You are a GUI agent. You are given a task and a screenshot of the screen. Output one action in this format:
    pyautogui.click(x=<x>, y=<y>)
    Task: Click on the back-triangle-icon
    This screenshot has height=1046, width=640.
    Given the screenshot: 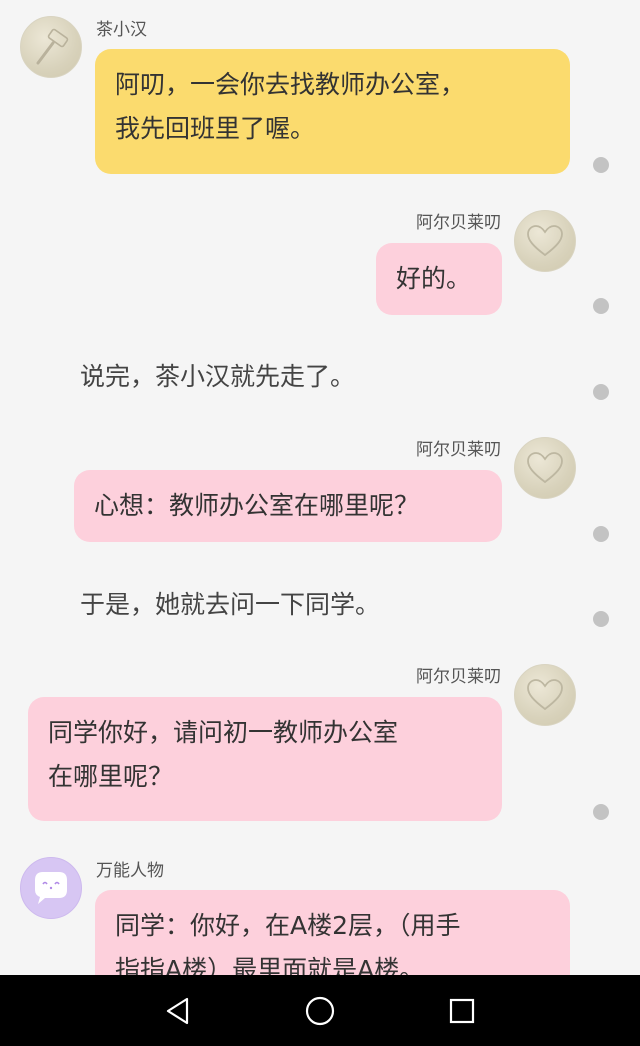 What is the action you would take?
    pyautogui.click(x=177, y=1011)
    